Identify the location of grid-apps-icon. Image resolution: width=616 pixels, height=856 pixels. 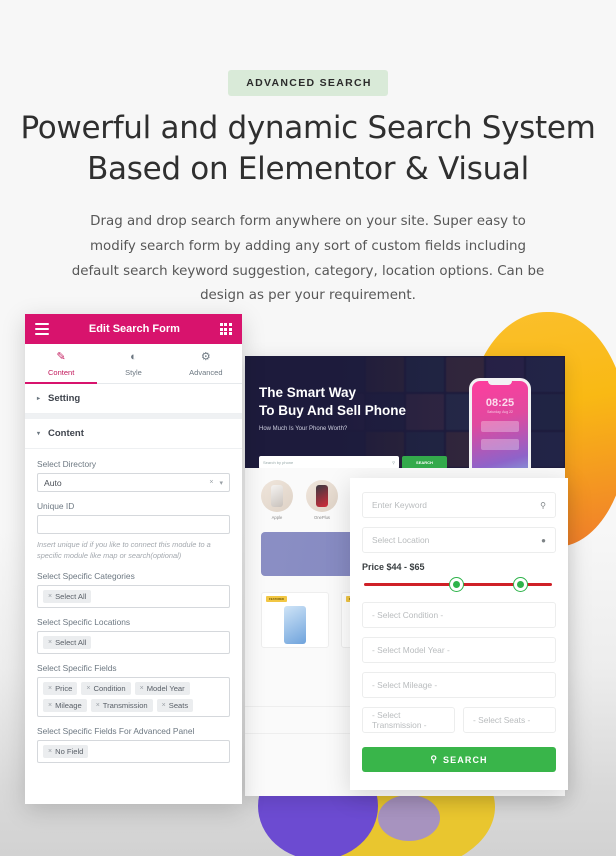
(225, 329).